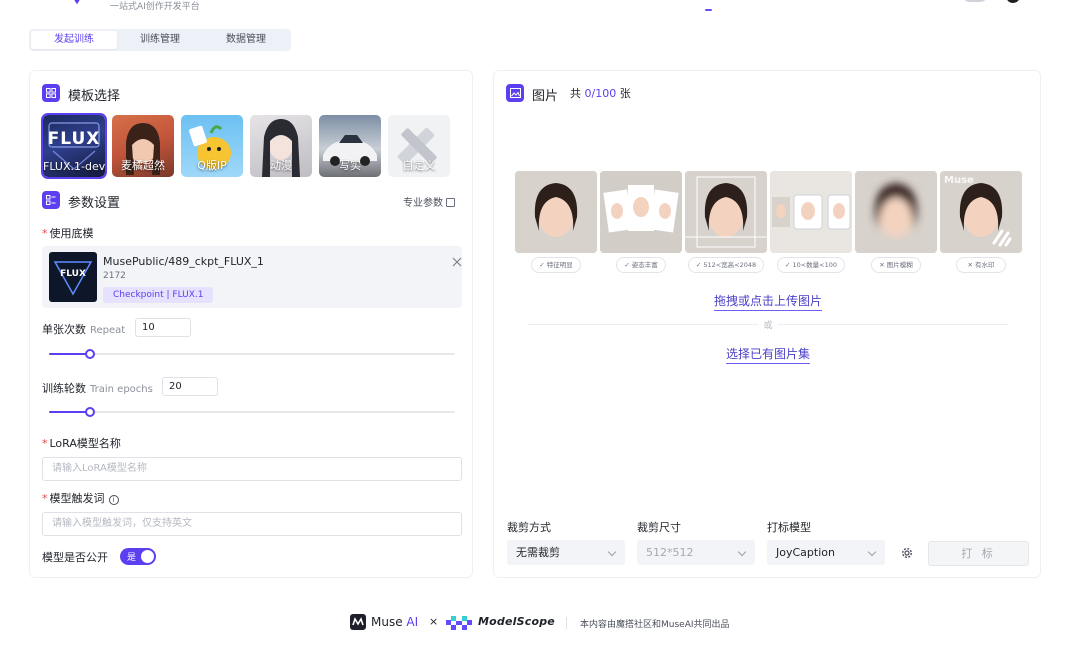 Image resolution: width=1080 pixels, height=653 pixels. I want to click on template-flux-dev: FLUX FLUX.1-dev, so click(74, 146).